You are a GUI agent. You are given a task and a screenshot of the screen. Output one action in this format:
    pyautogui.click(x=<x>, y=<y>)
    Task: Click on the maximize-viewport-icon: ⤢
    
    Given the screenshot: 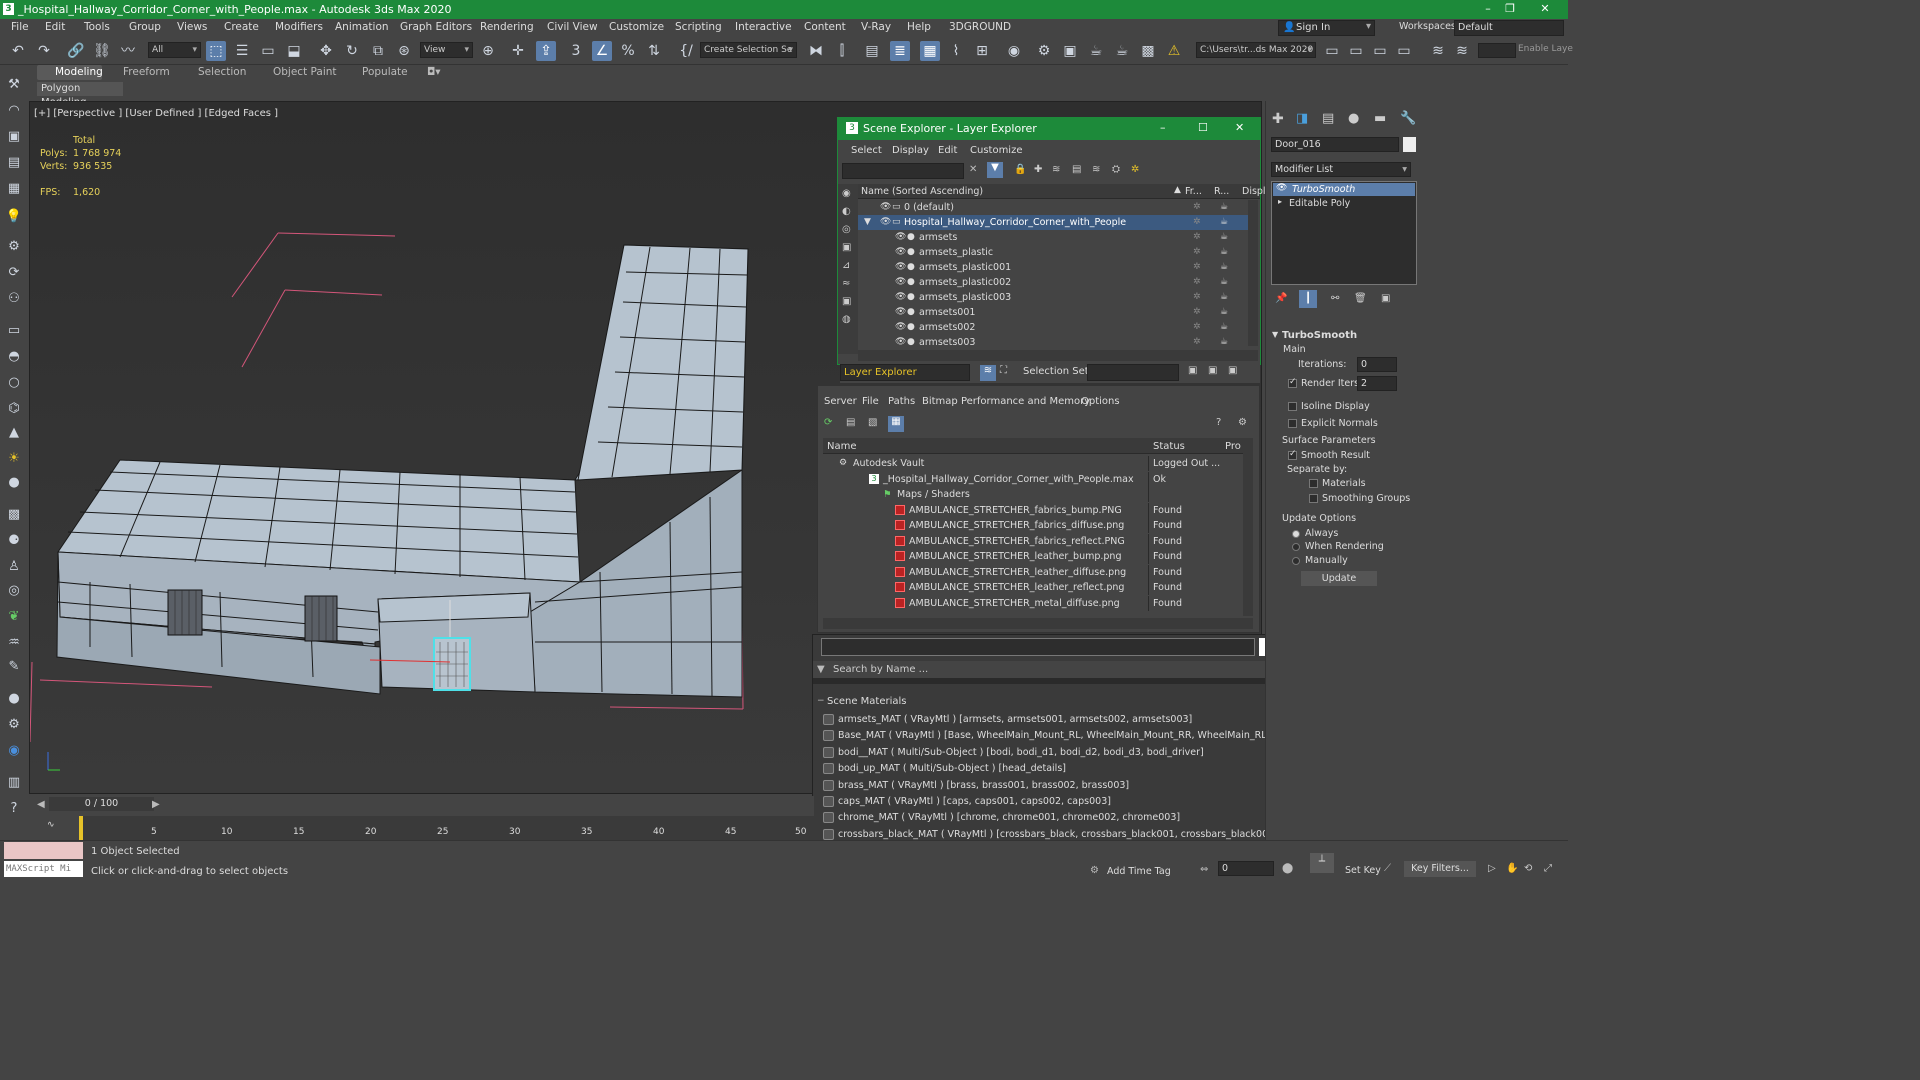 What is the action you would take?
    pyautogui.click(x=1548, y=868)
    